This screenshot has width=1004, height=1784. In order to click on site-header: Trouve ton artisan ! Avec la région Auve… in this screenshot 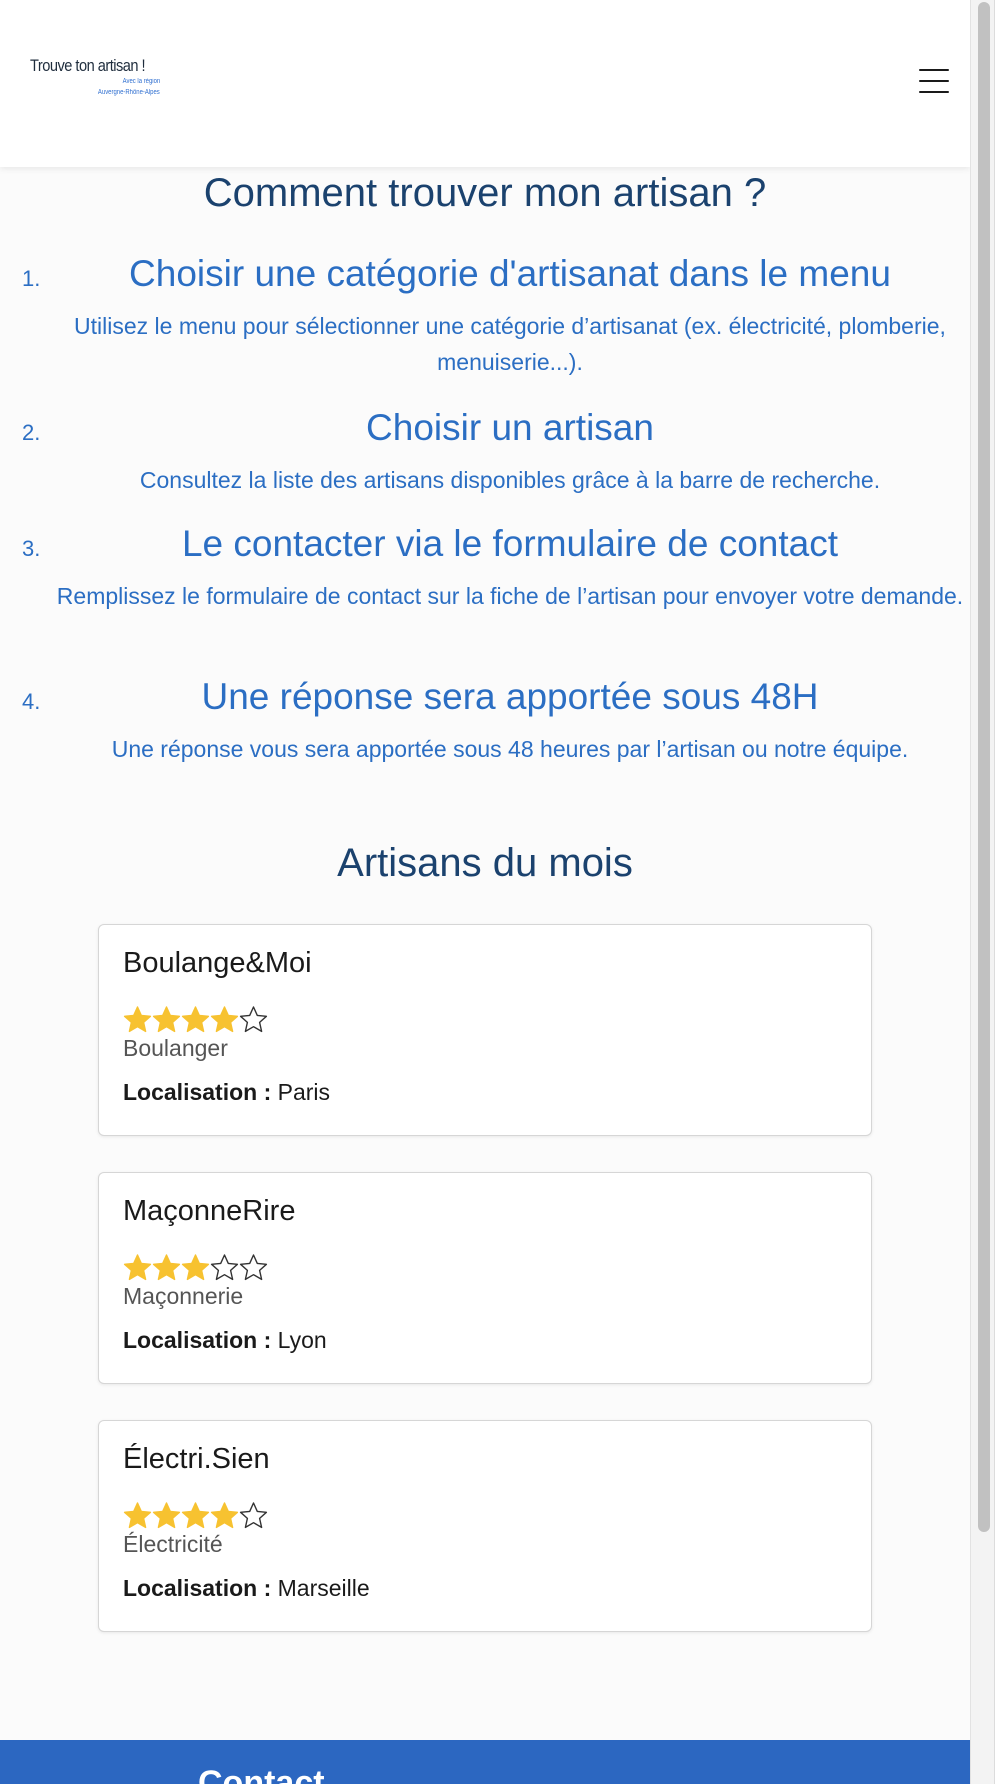, I will do `click(485, 83)`.